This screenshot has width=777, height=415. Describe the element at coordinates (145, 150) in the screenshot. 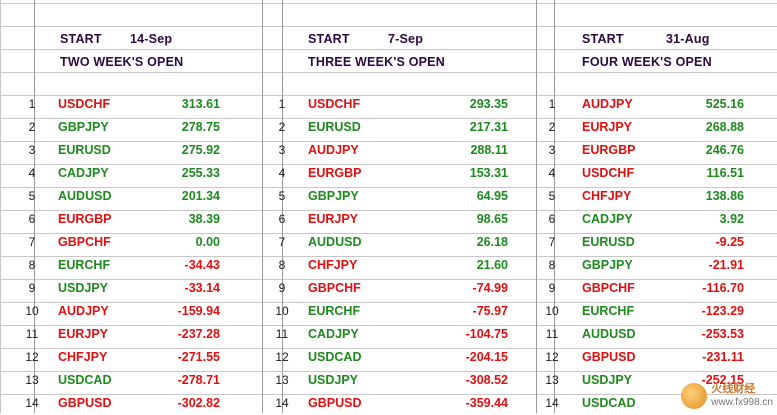

I see `table-row: 3 EURUSD 275.92` at that location.